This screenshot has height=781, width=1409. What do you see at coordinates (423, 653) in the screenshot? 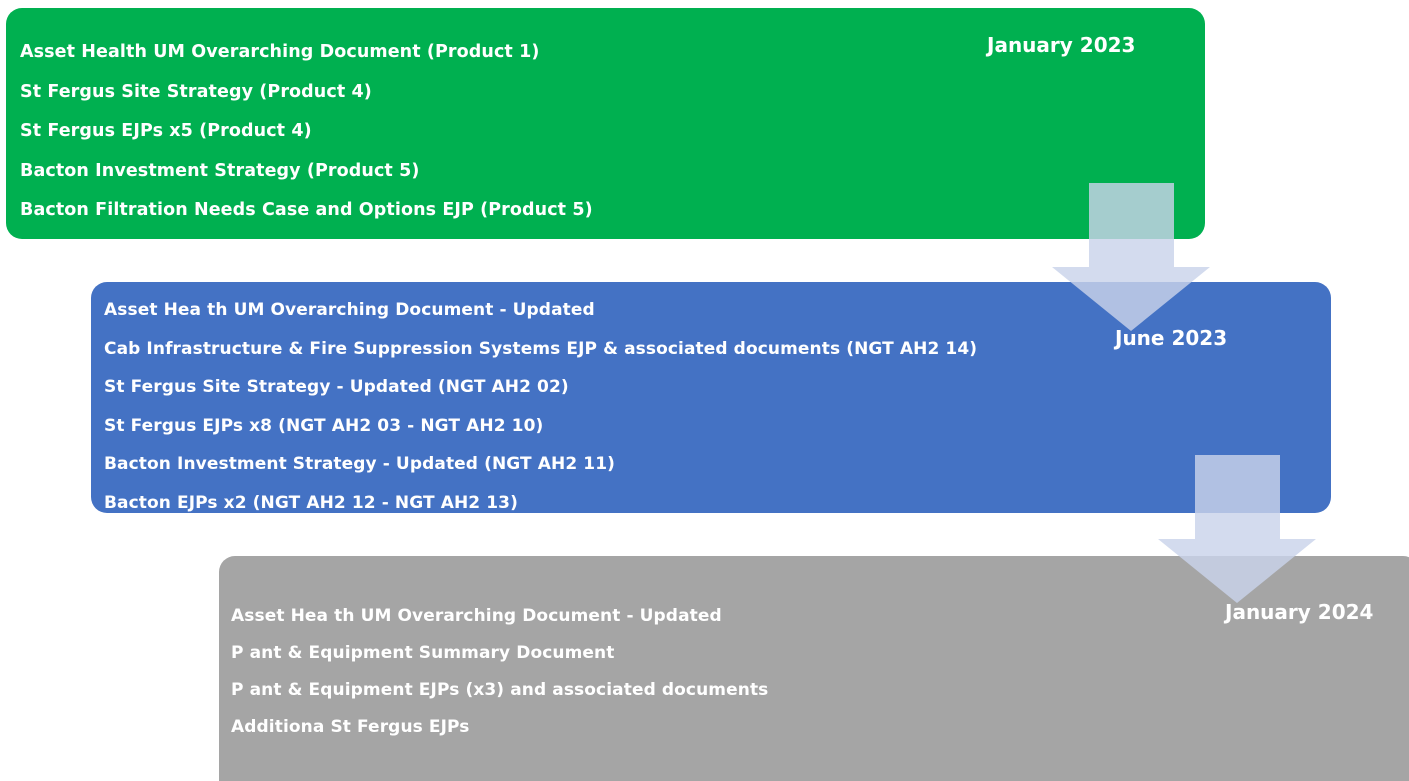
I see `stage-3-item: P ant & Equipment Summary Document` at bounding box center [423, 653].